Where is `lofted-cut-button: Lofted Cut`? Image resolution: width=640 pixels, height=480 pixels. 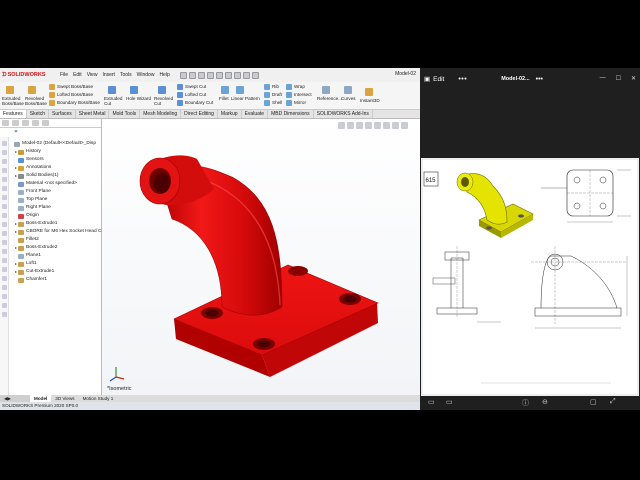 lofted-cut-button: Lofted Cut is located at coordinates (195, 94).